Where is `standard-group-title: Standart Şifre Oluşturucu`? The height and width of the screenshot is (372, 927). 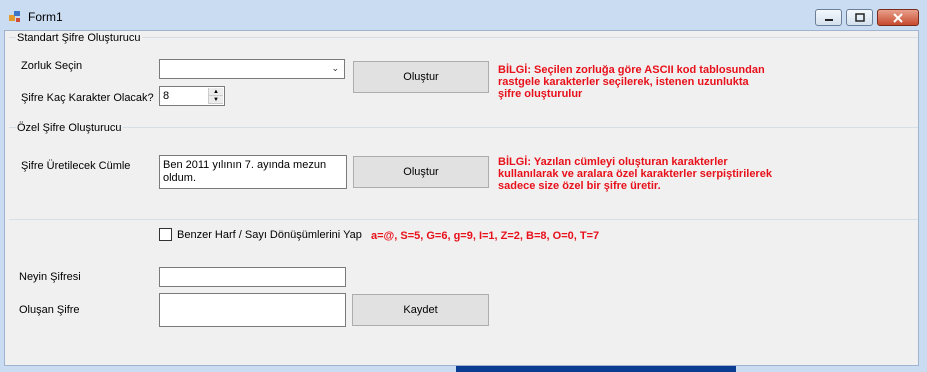
standard-group-title: Standart Şifre Oluşturucu is located at coordinates (79, 38).